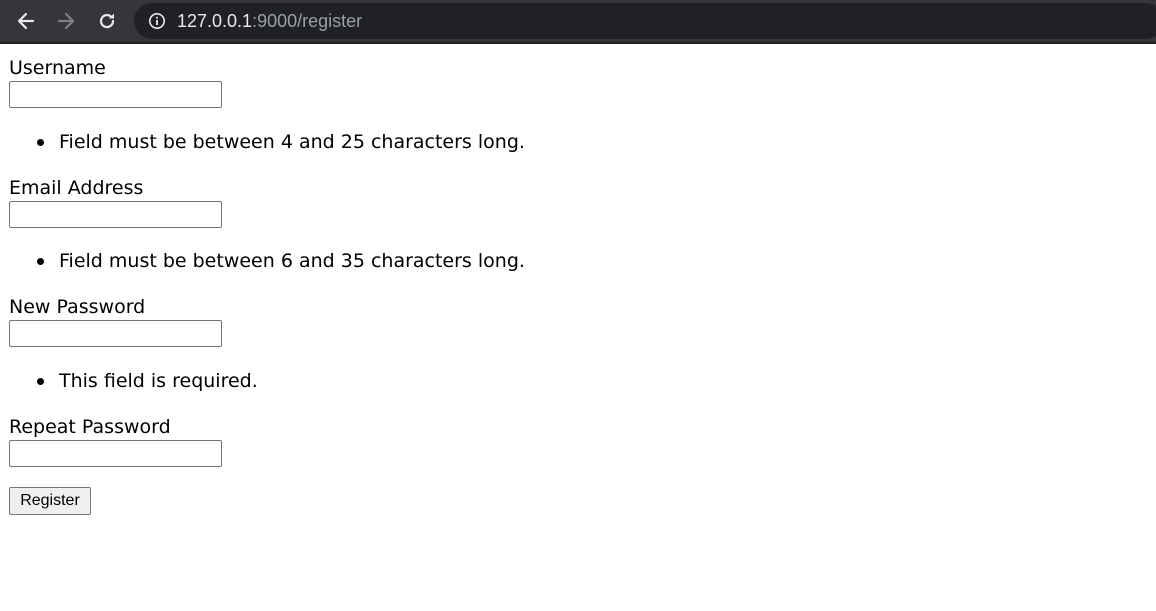 The image size is (1156, 611). Describe the element at coordinates (115, 214) in the screenshot. I see `email-input` at that location.